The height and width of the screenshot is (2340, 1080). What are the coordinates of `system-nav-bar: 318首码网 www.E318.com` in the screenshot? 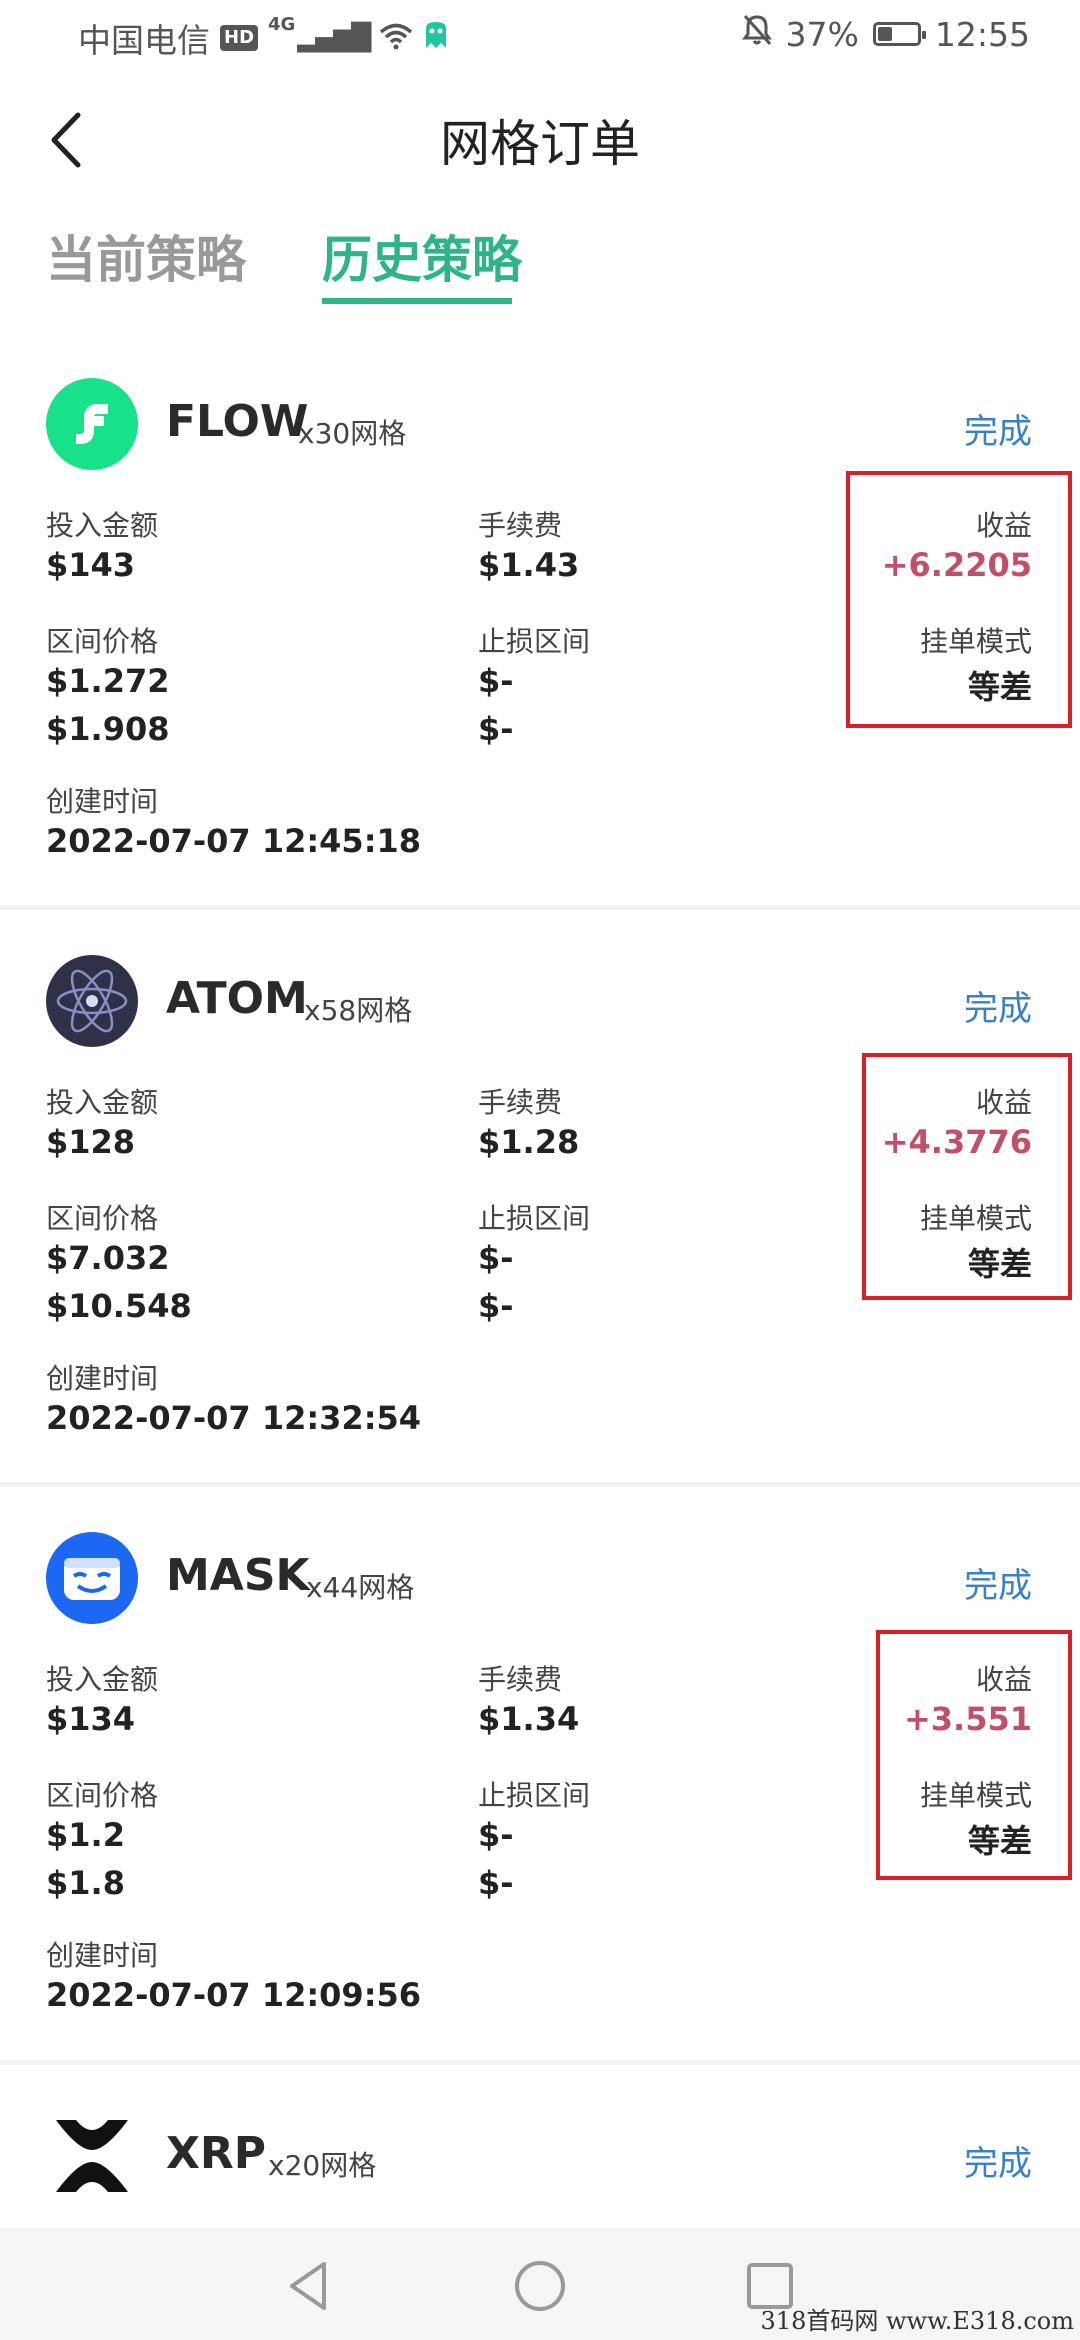 It's located at (540, 2284).